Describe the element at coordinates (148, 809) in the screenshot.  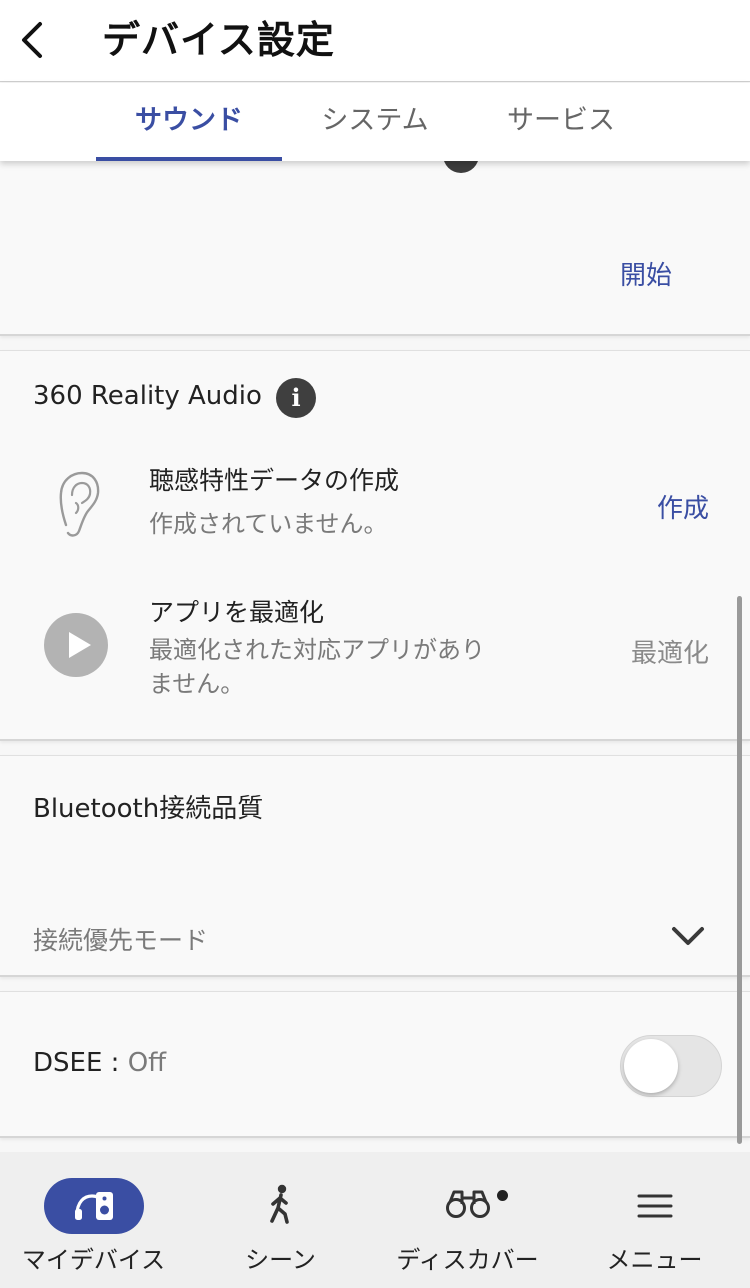
I see `bluetooth-quality-title: Bluetooth接続品質` at that location.